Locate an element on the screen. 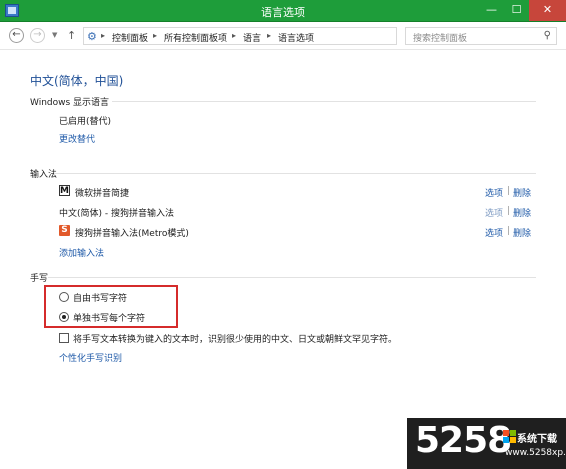  display-language-header: Windows 显示语言 is located at coordinates (70, 103).